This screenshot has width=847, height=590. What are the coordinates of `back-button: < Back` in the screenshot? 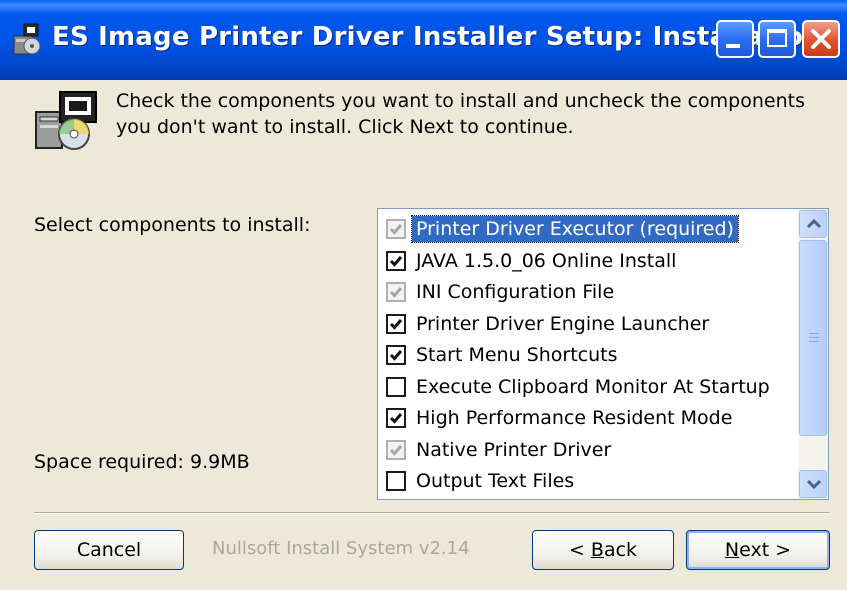 It's located at (603, 550).